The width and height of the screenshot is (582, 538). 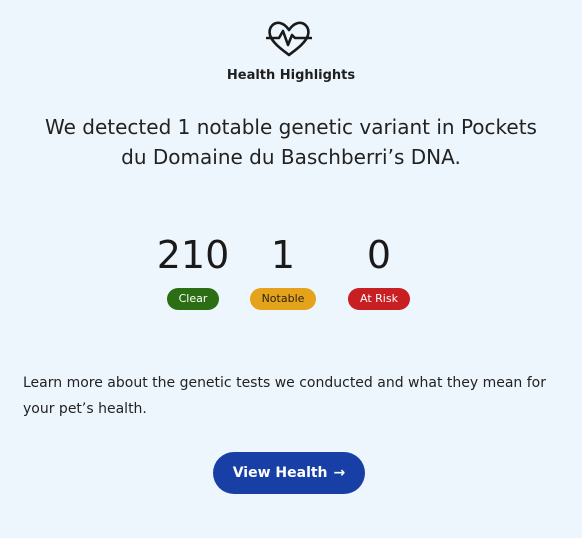 I want to click on stat-at-risk-count: 0, so click(x=379, y=255).